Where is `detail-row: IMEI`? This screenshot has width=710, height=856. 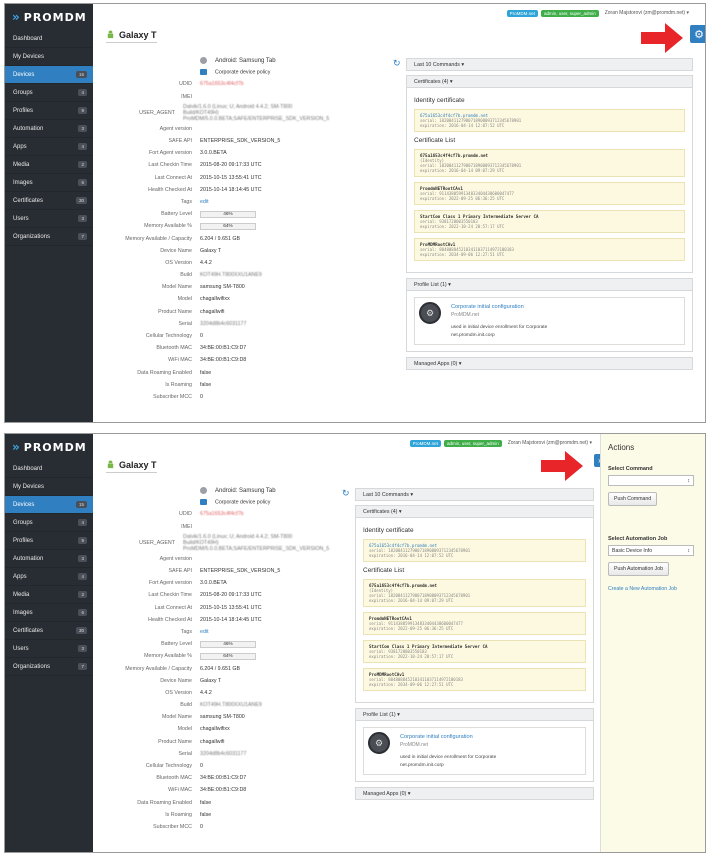
detail-row: IMEI is located at coordinates (193, 527).